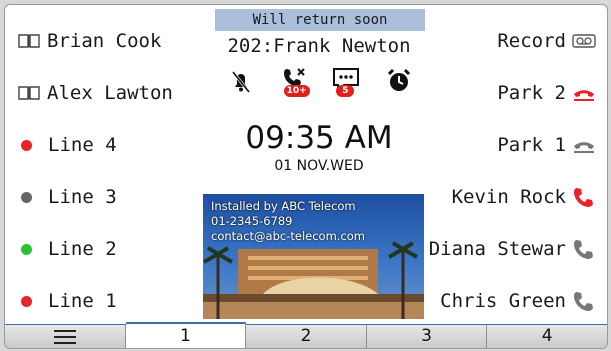  I want to click on page-tab-bar: 1 2 3 4, so click(306, 335).